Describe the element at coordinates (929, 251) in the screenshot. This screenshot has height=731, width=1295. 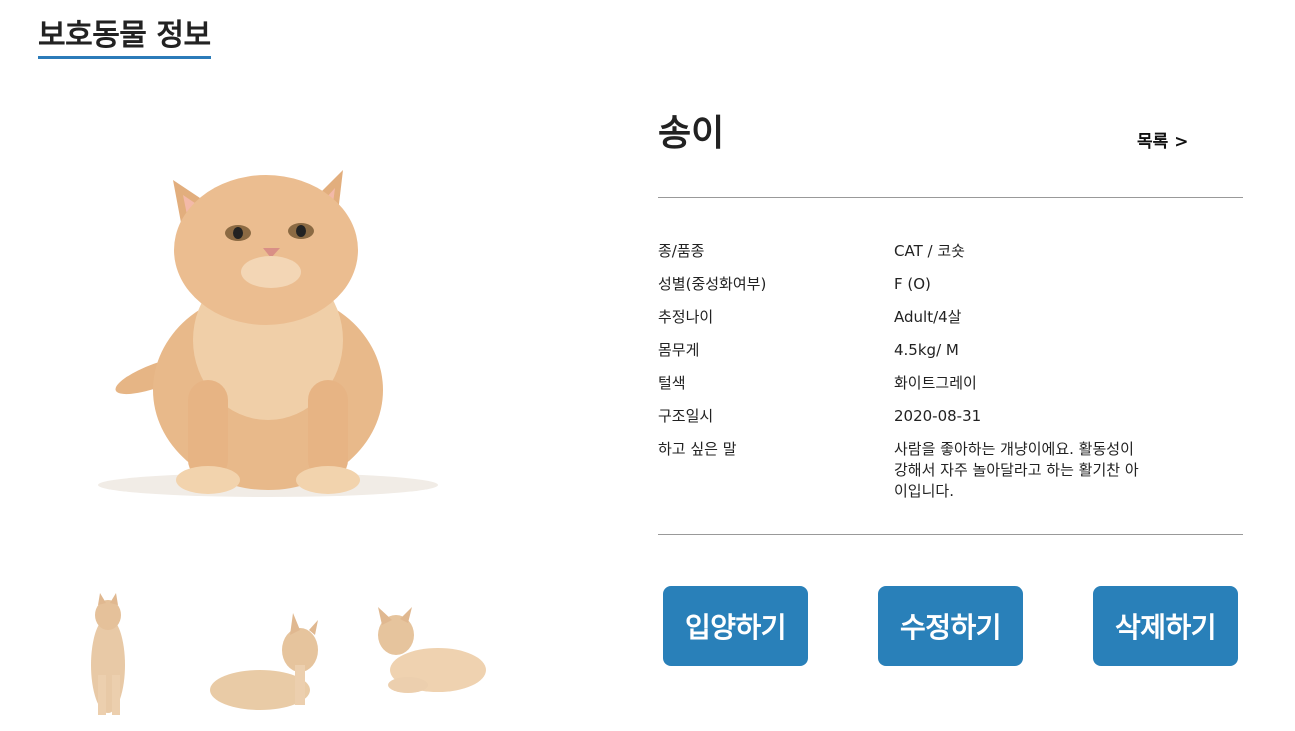
I see `info-value: CAT / 코숏` at that location.